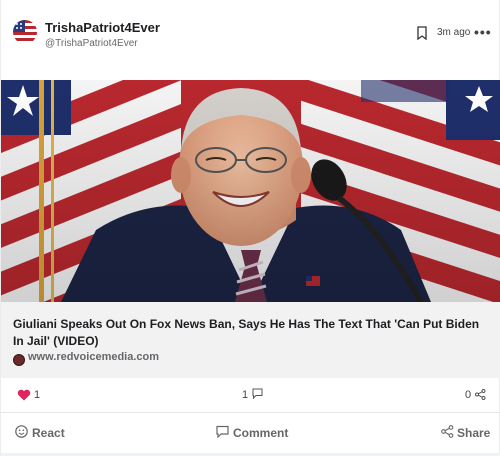 Image resolution: width=500 pixels, height=456 pixels. Describe the element at coordinates (37, 395) in the screenshot. I see `reaction-count: 1` at that location.